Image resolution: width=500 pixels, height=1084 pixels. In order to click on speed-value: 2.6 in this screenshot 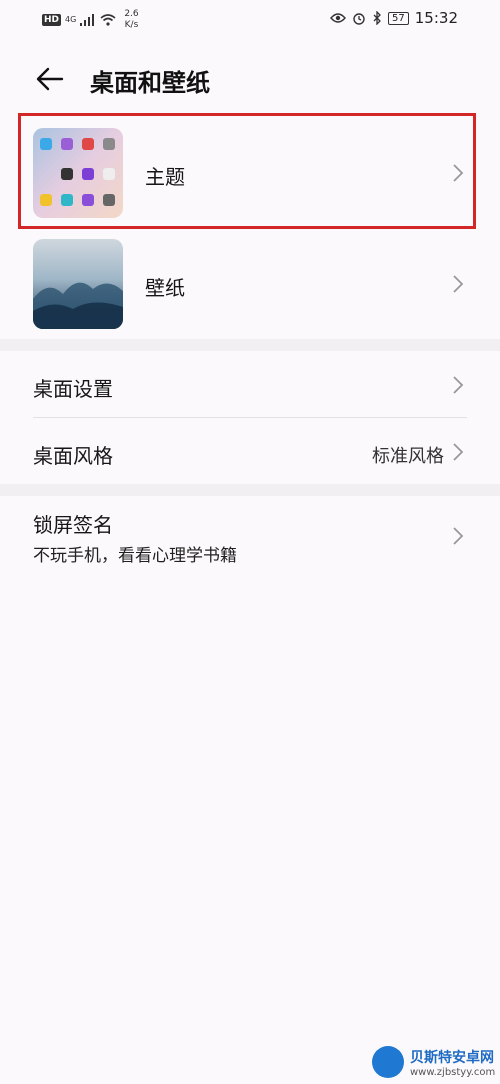, I will do `click(131, 14)`.